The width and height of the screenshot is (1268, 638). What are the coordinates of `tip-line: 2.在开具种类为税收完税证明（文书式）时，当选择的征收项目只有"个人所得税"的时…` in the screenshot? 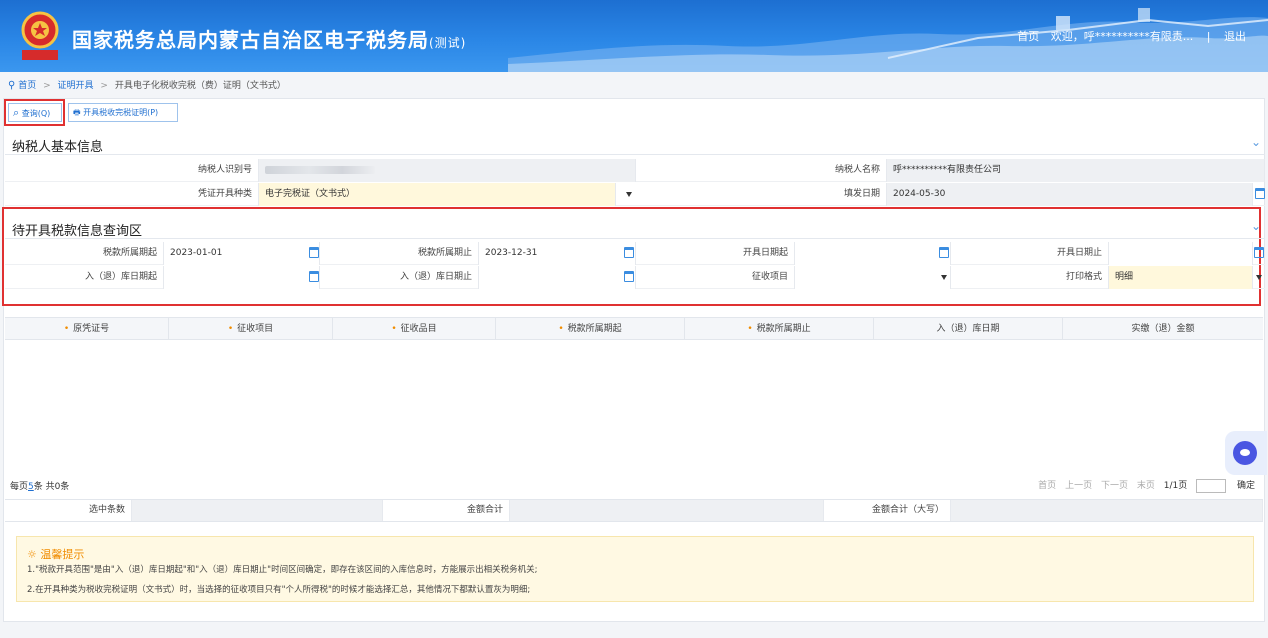 It's located at (279, 590).